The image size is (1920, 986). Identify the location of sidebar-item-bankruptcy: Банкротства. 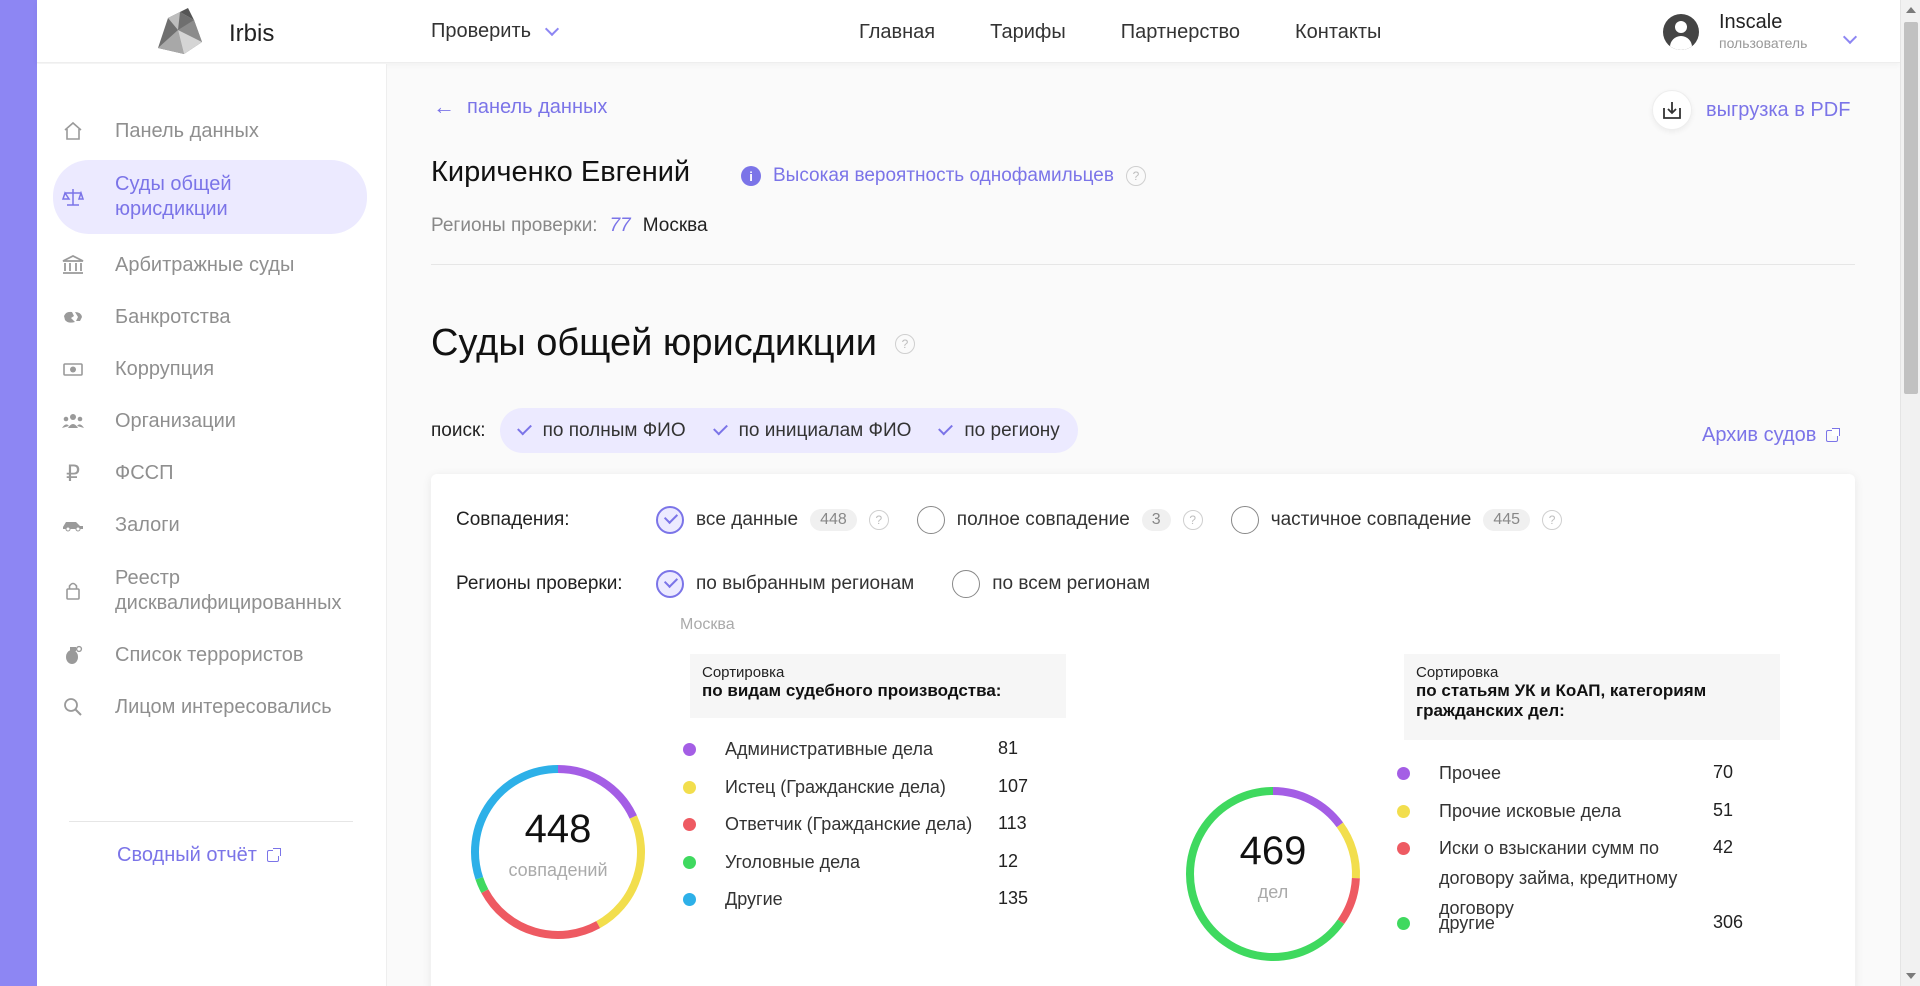
(210, 317).